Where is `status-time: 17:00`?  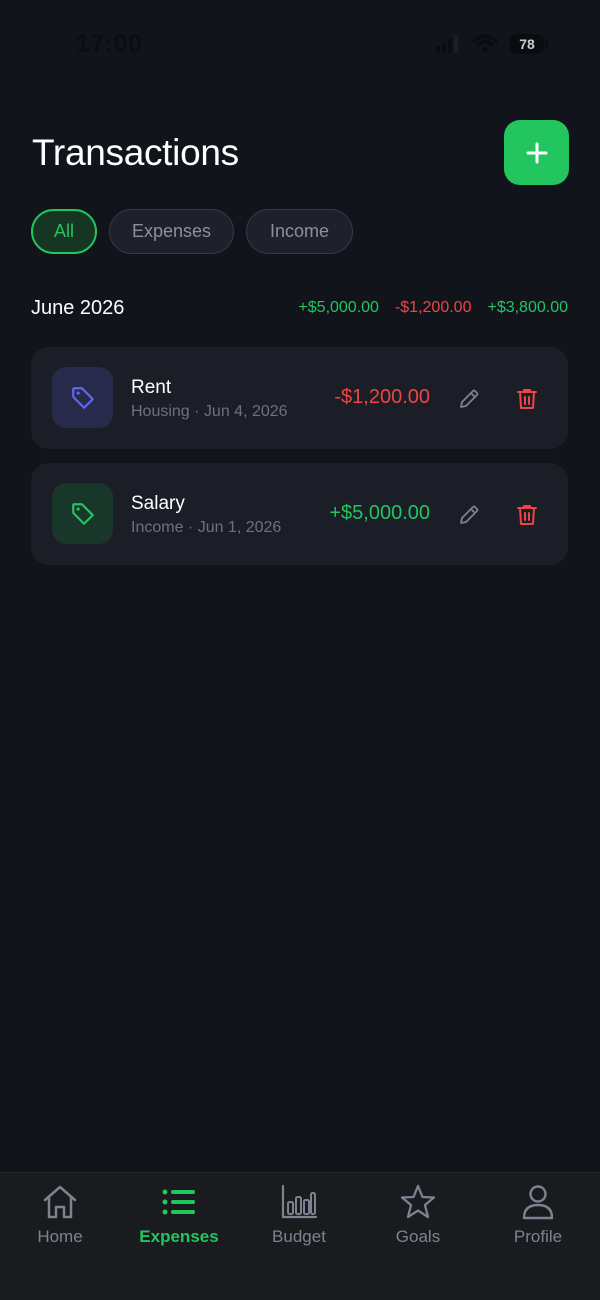
status-time: 17:00 is located at coordinates (109, 44).